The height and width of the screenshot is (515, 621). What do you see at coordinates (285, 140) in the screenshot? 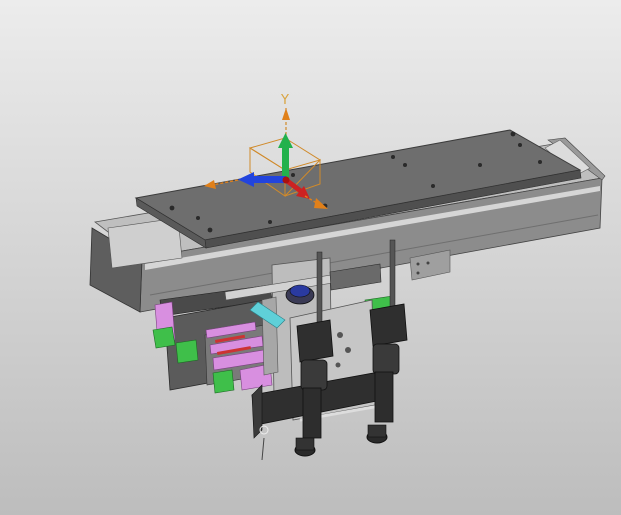
I see `y-arrow-head` at bounding box center [285, 140].